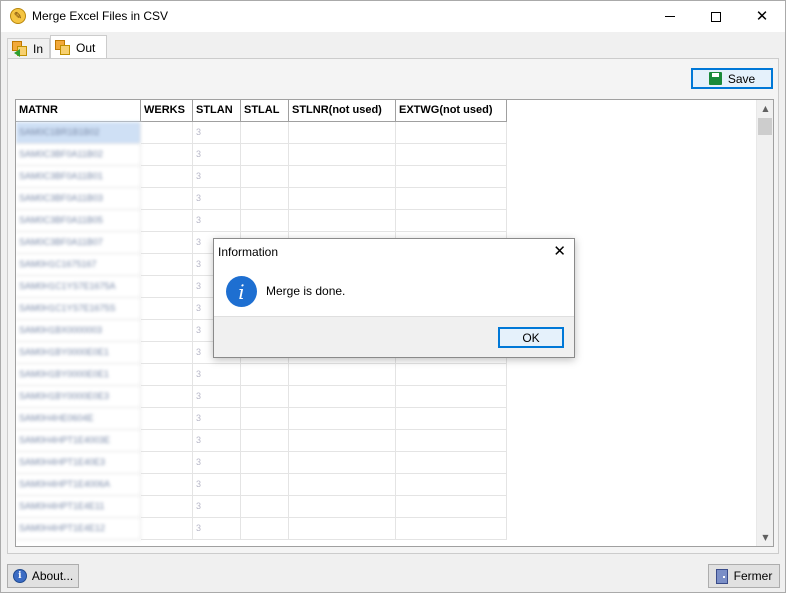  Describe the element at coordinates (765, 537) in the screenshot. I see `scroll-down-icon: ▼` at that location.